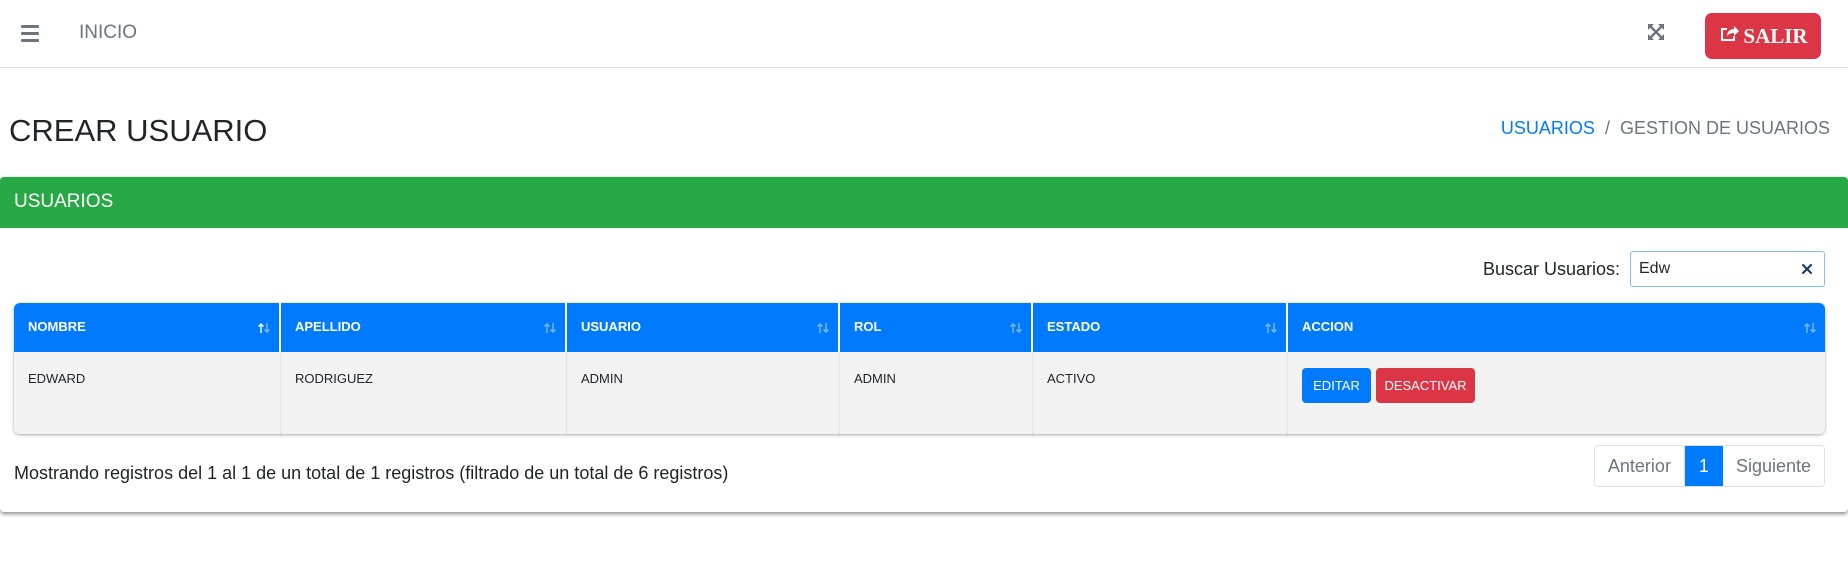 The height and width of the screenshot is (568, 1848). What do you see at coordinates (1548, 128) in the screenshot?
I see `breadcrumb-link-usuarios: USUARIOS` at bounding box center [1548, 128].